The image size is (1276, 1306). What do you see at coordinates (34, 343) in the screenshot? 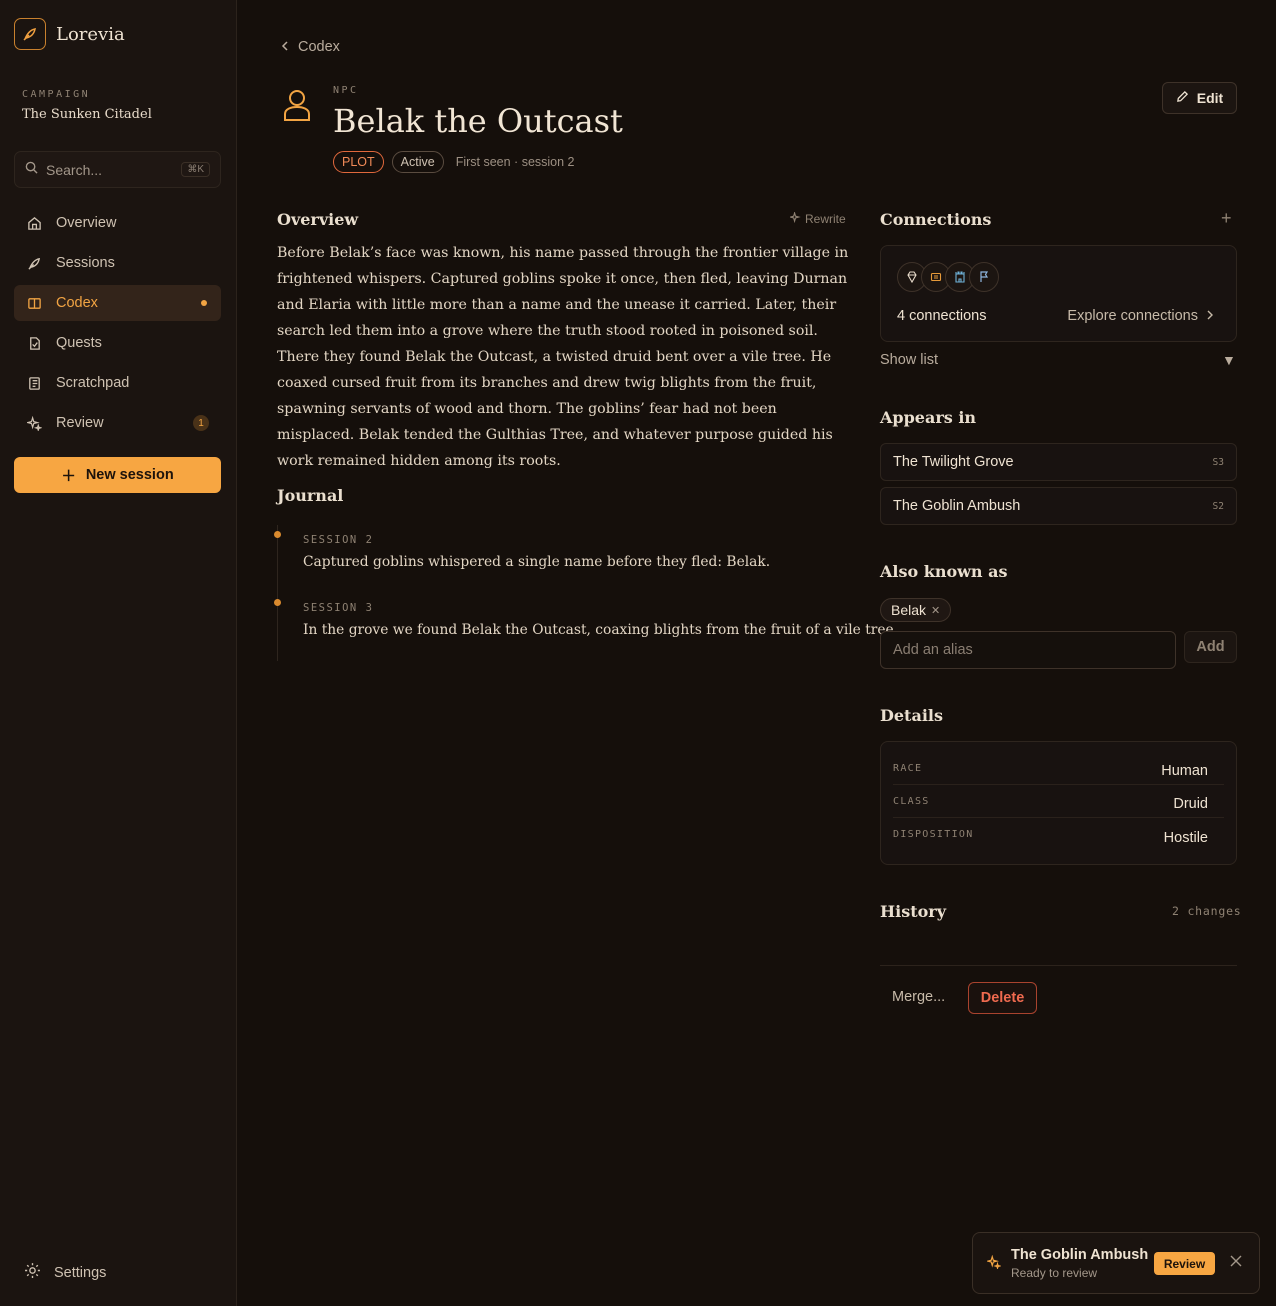
I see `scroll-icon` at bounding box center [34, 343].